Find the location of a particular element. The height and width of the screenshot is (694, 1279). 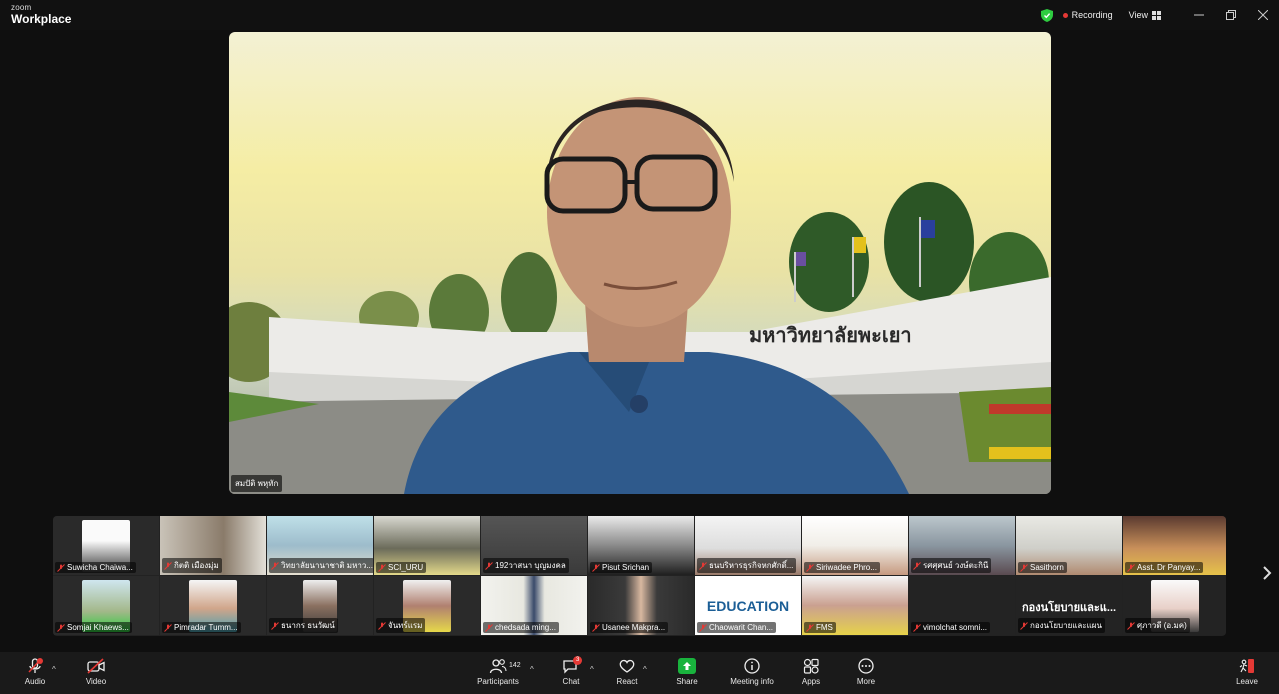

share-button: Share is located at coordinates (687, 672).